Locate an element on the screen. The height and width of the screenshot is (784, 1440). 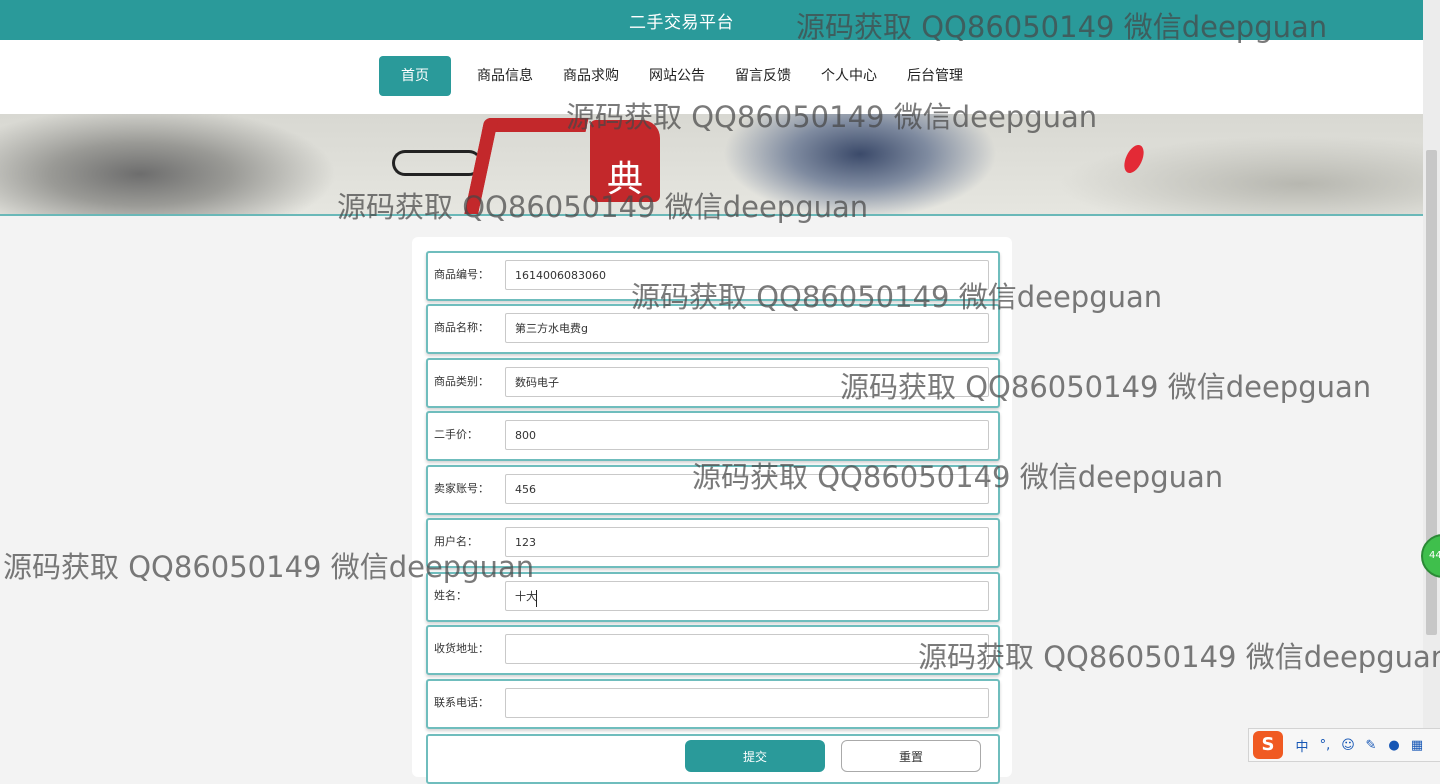
category-input is located at coordinates (747, 382).